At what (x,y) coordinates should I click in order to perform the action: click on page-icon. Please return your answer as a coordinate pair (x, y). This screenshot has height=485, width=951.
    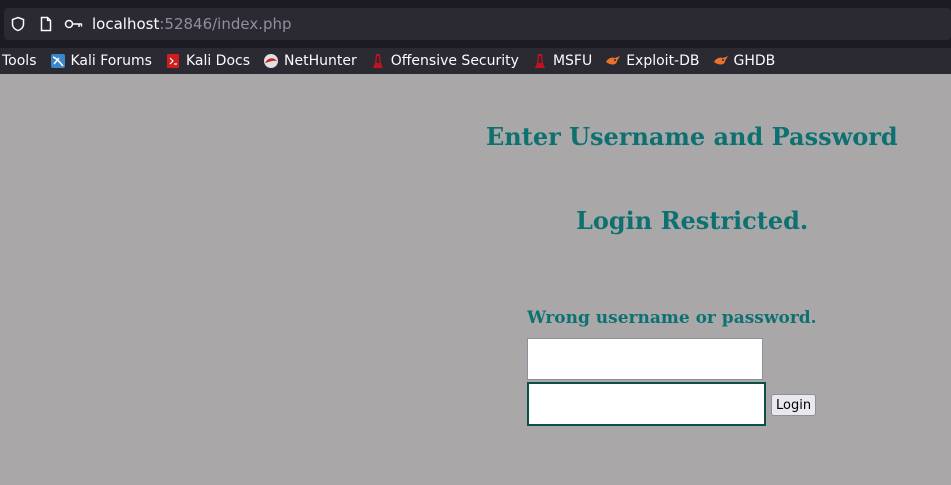
    Looking at the image, I should click on (46, 24).